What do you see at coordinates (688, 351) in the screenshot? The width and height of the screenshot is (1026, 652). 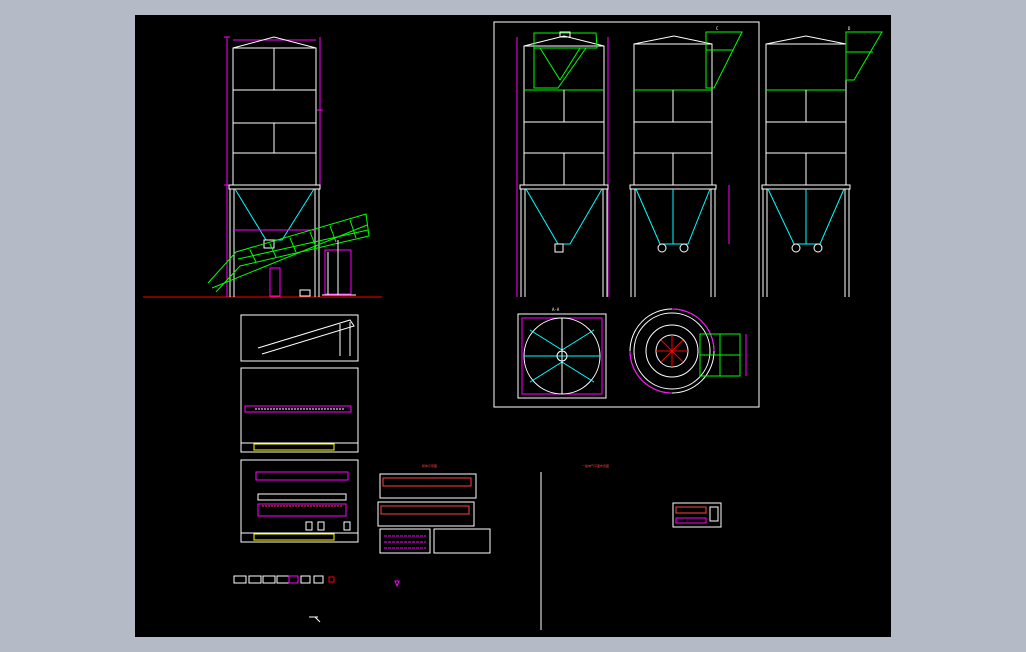 I see `silo-circular-plan` at bounding box center [688, 351].